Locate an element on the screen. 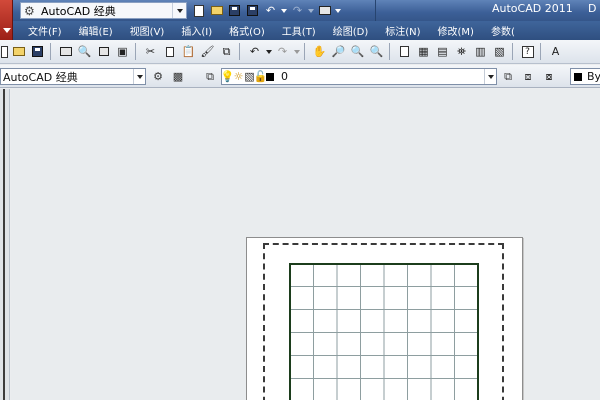  left-dock-edge is located at coordinates (5, 244).